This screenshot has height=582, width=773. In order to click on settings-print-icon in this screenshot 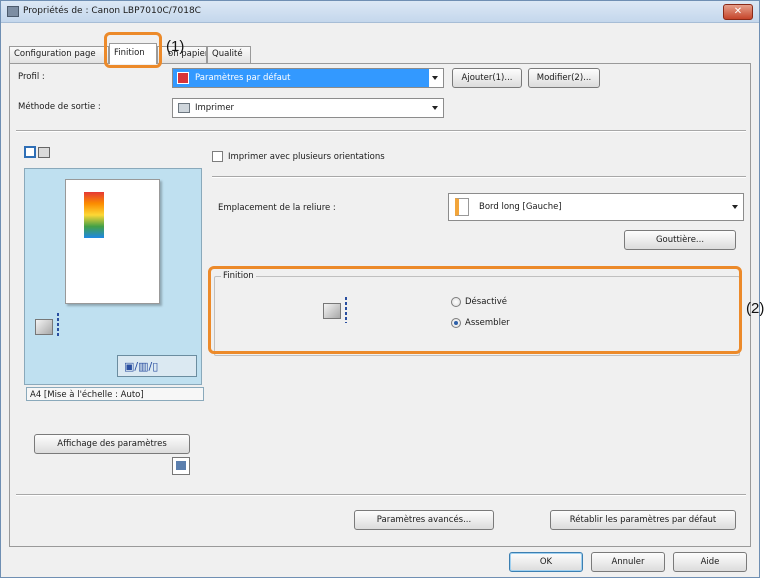, I will do `click(181, 466)`.